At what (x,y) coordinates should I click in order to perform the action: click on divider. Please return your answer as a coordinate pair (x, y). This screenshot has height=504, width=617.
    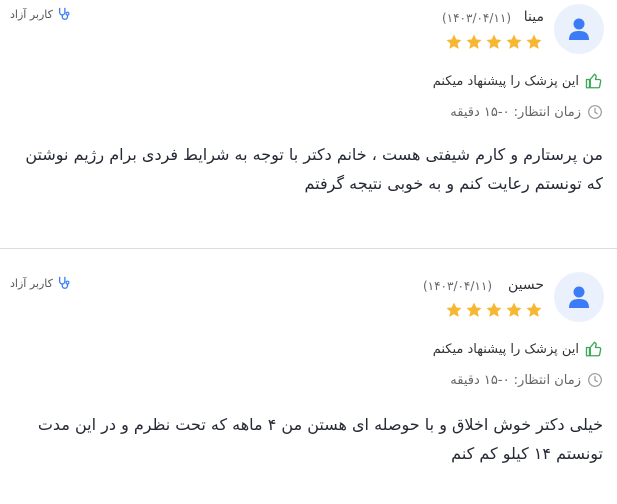
    Looking at the image, I should click on (308, 248).